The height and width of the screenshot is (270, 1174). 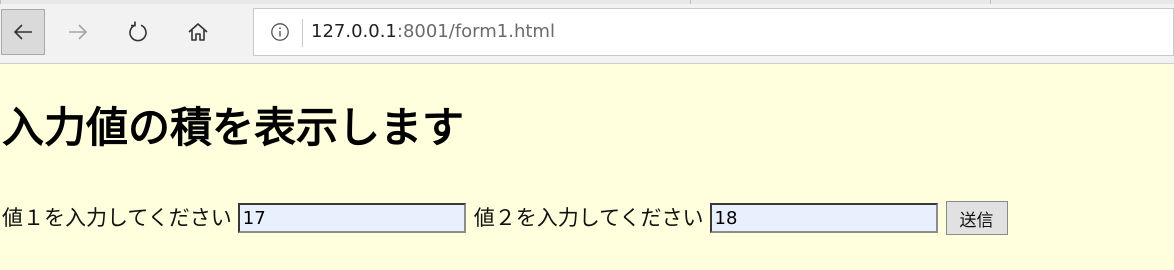 I want to click on tab-strip, so click(x=587, y=2).